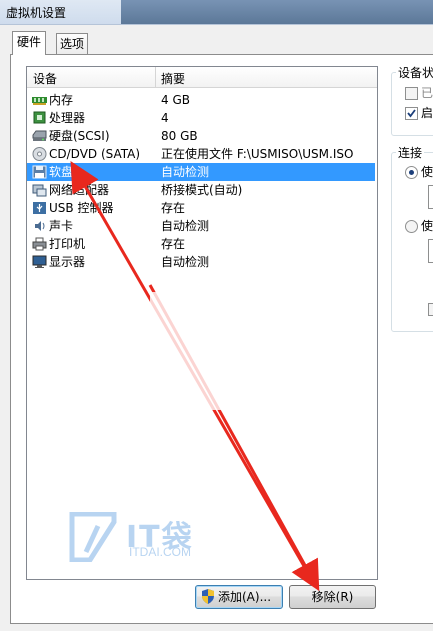 Image resolution: width=433 pixels, height=631 pixels. Describe the element at coordinates (36, 13) in the screenshot. I see `window-title: 虚拟机设置` at that location.